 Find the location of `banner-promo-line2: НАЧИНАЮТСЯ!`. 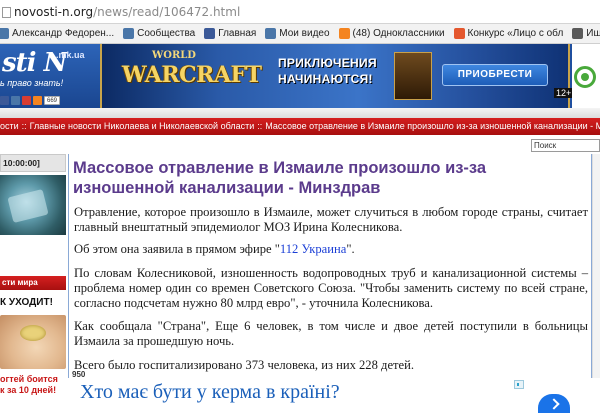

banner-promo-line2: НАЧИНАЮТСЯ! is located at coordinates (325, 79).